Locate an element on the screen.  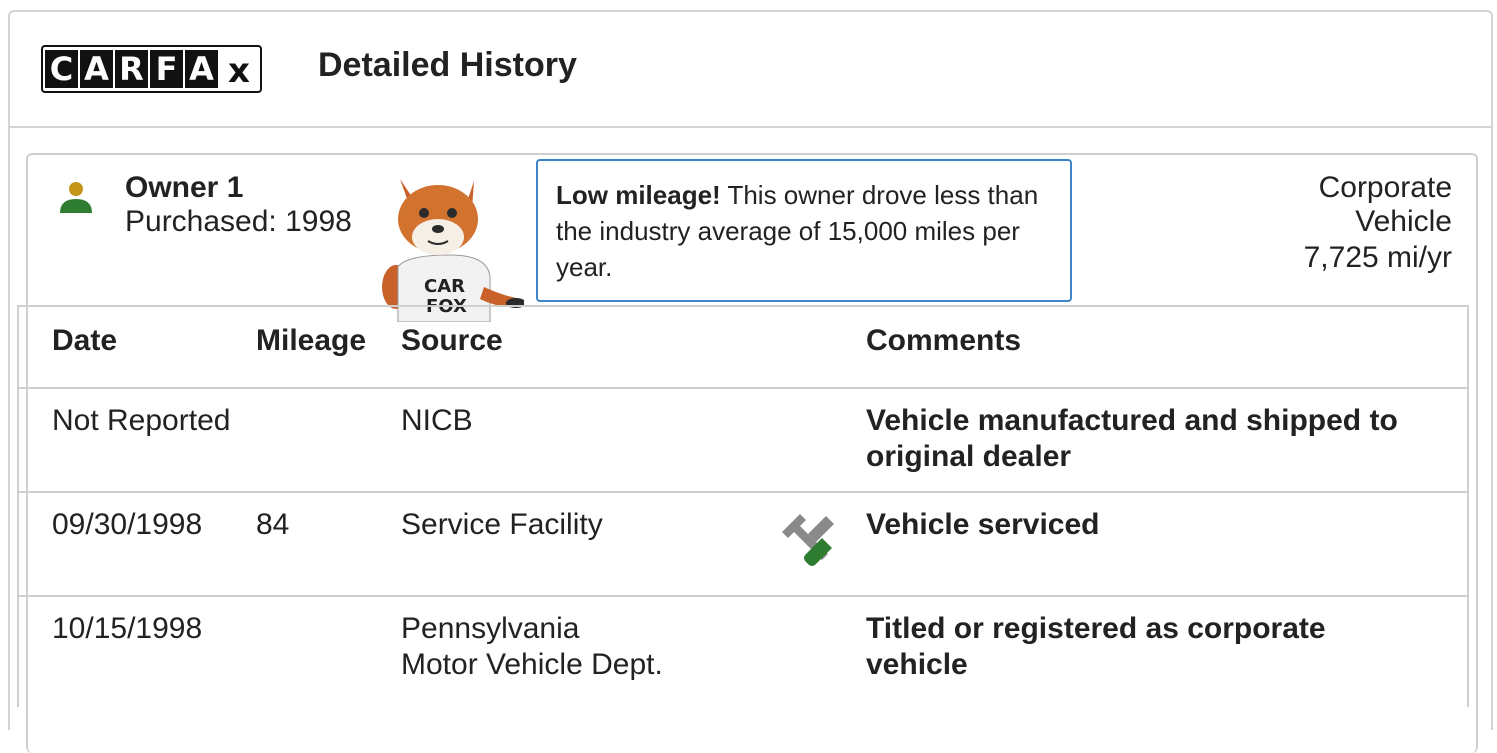
svg-text: CAR is located at coordinates (444, 286).